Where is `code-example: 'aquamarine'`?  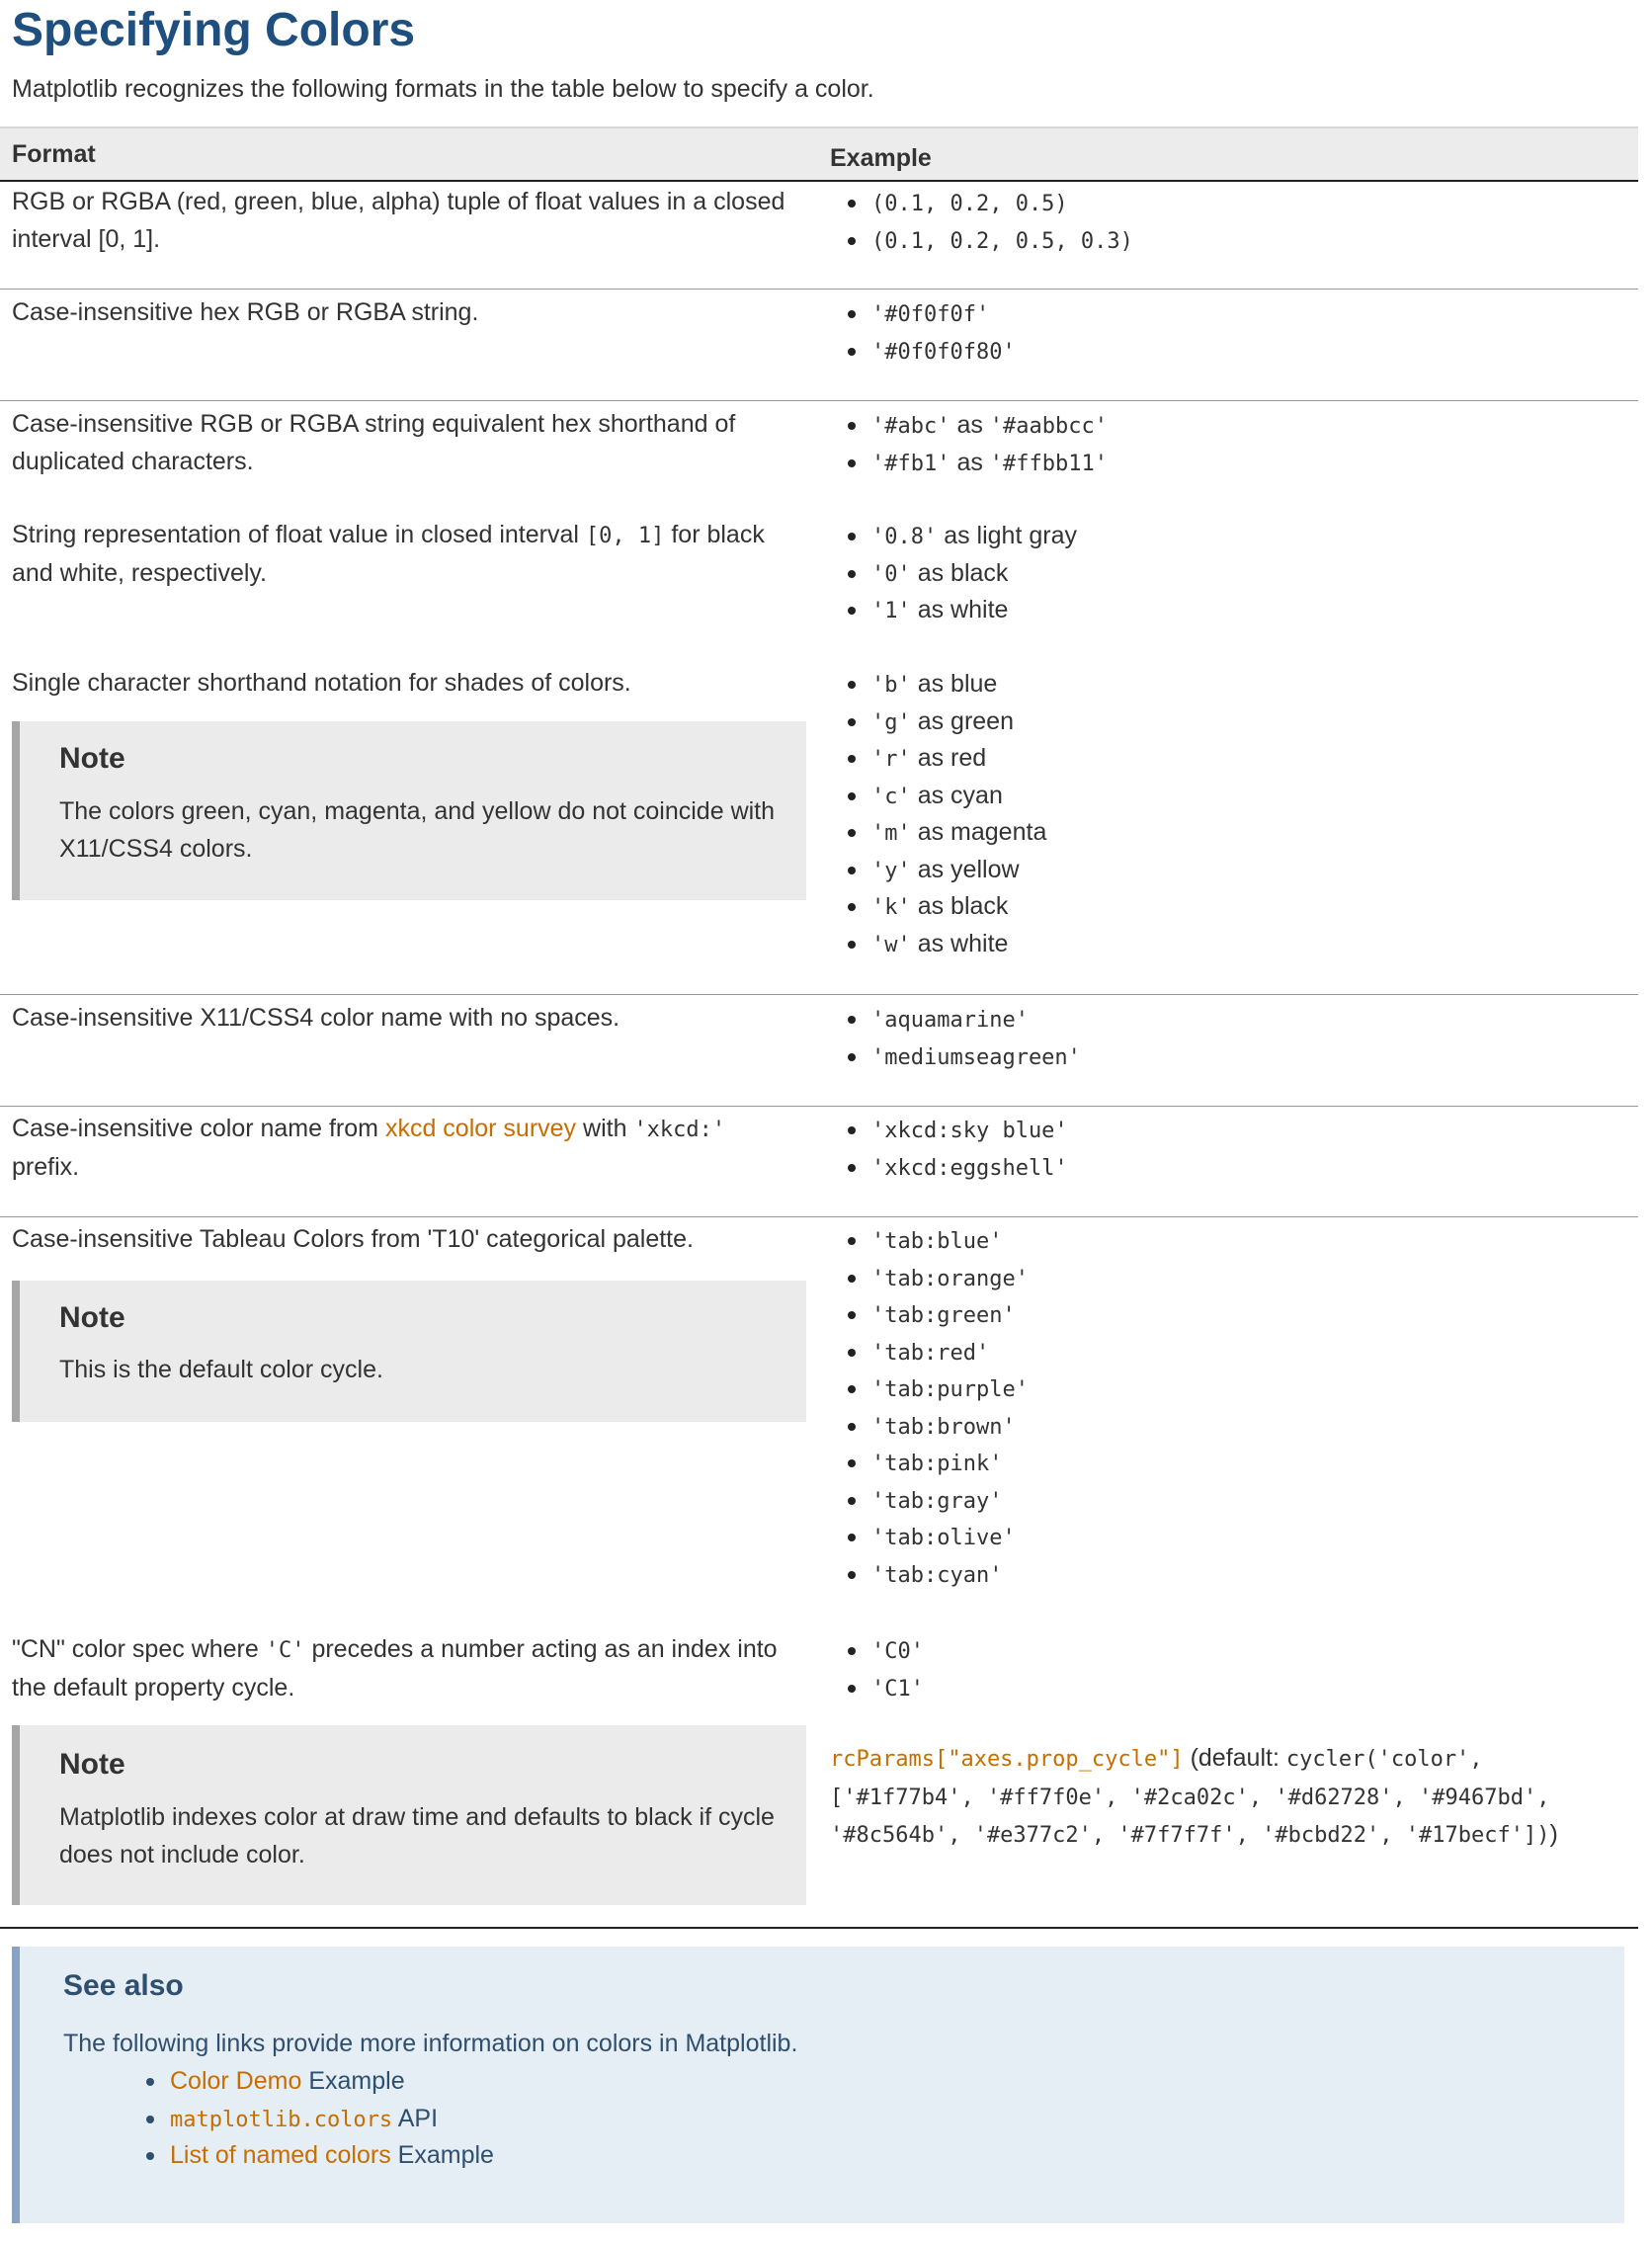 code-example: 'aquamarine' is located at coordinates (950, 1021).